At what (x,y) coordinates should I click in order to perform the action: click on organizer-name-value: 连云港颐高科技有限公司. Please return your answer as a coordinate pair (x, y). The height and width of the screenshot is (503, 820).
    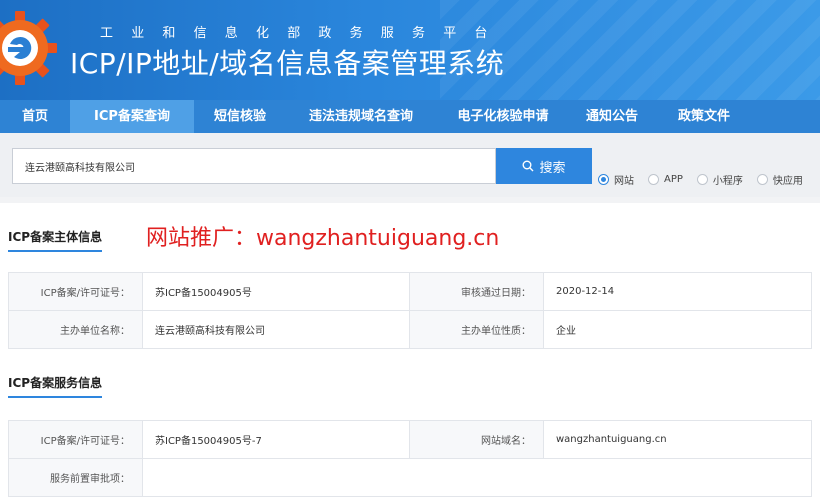
    Looking at the image, I should click on (276, 329).